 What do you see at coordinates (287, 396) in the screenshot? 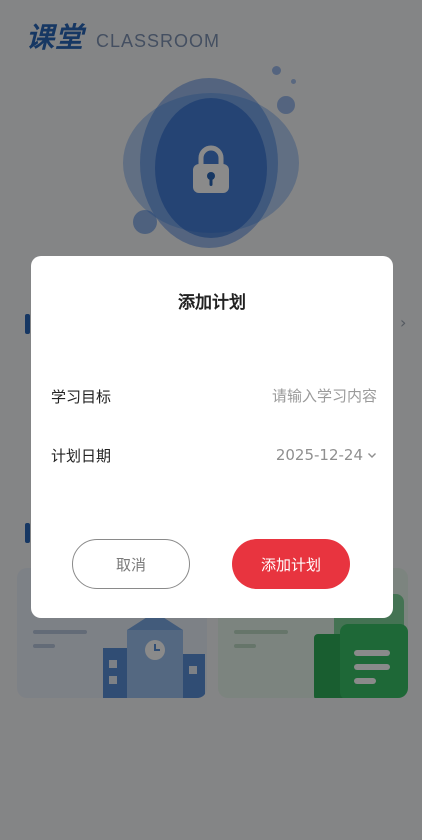
I see `study-goal-input` at bounding box center [287, 396].